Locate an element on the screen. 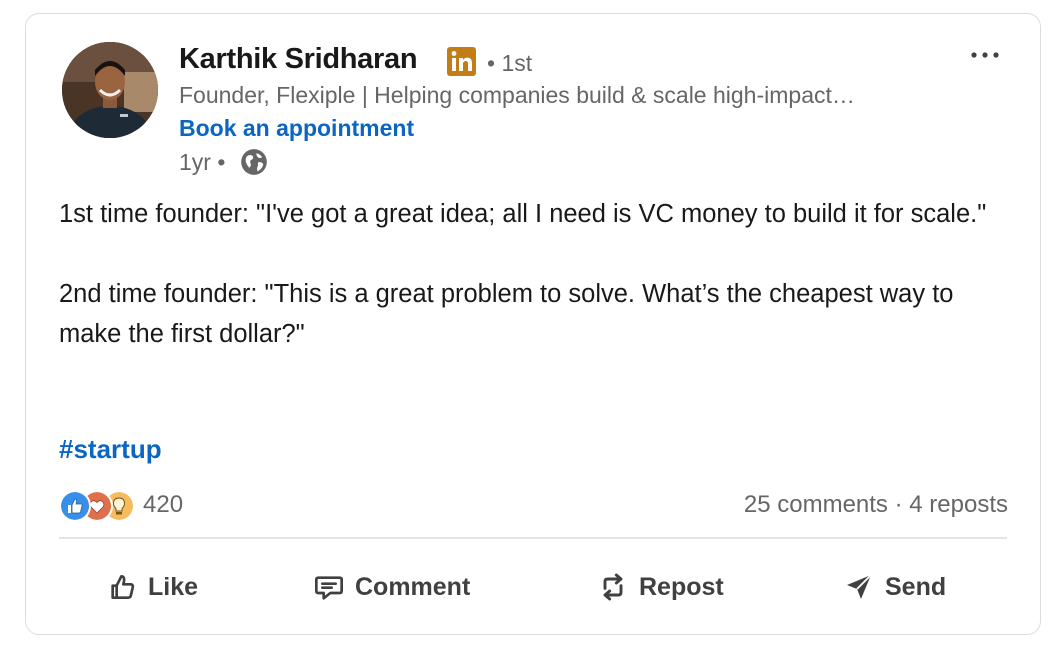  divider is located at coordinates (533, 538).